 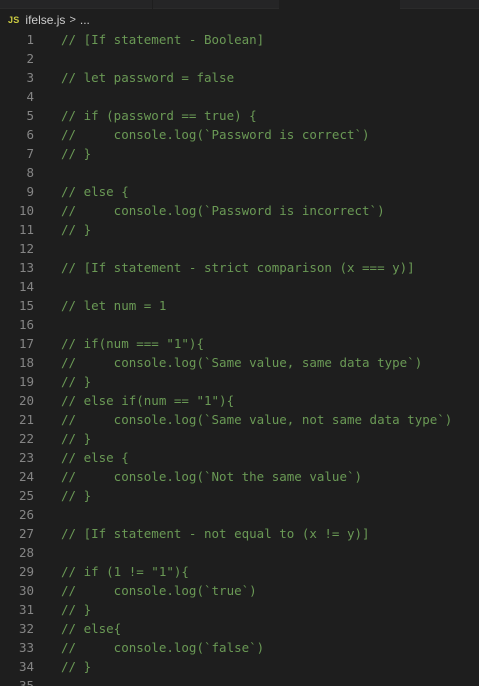 I want to click on code-comment-text: // if (1 != "1"){, so click(x=125, y=571).